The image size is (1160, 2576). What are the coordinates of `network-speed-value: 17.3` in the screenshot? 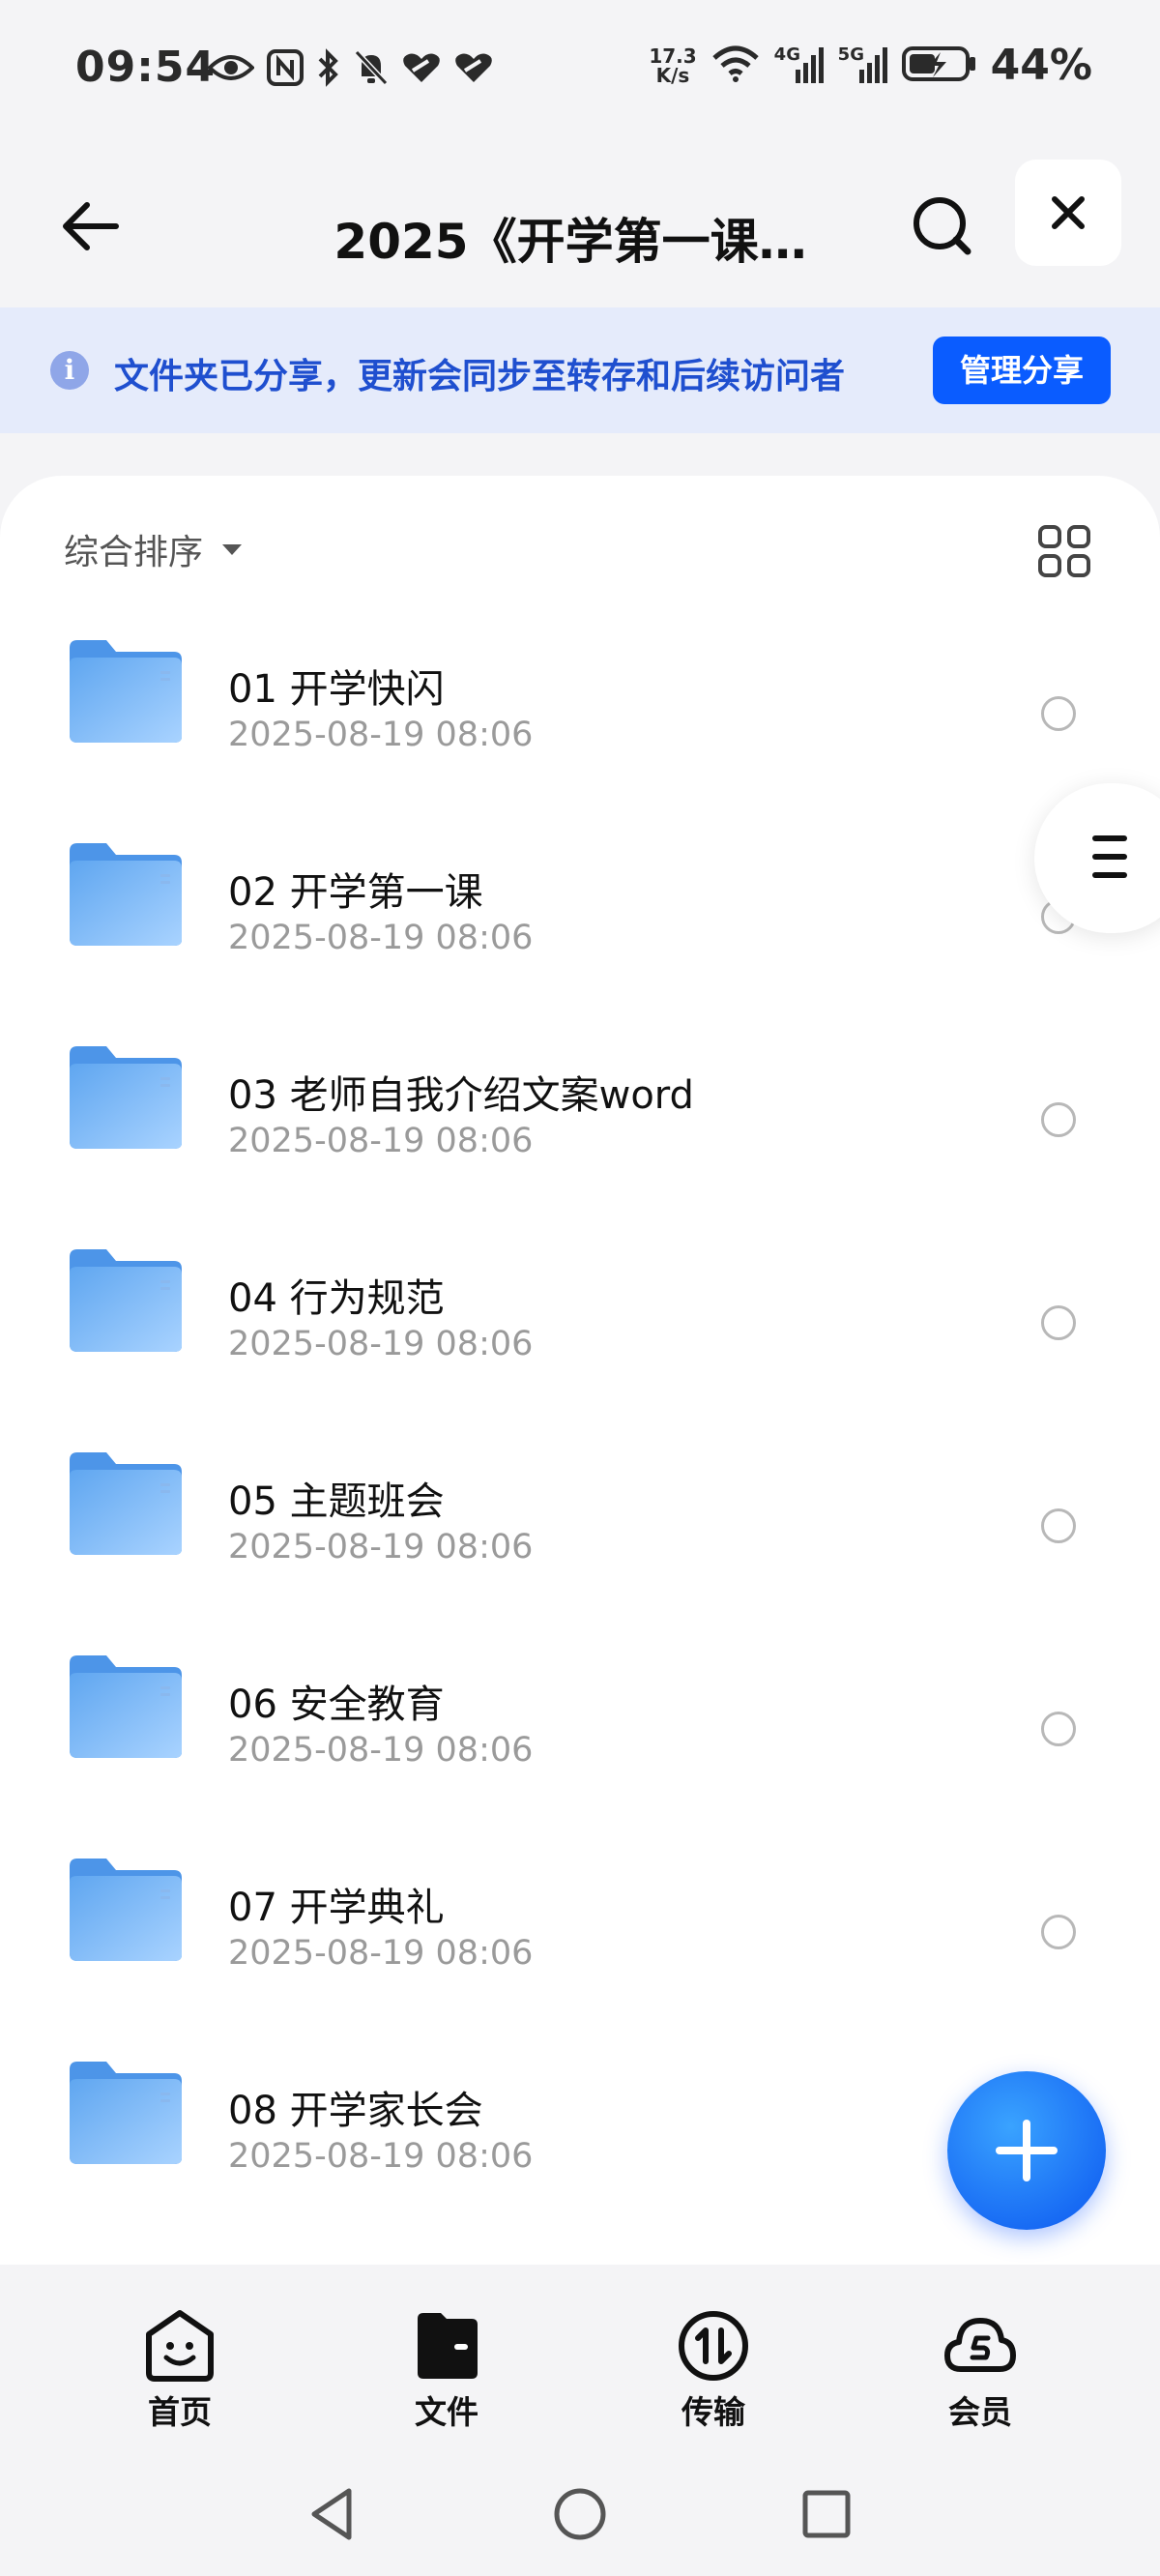 It's located at (673, 56).